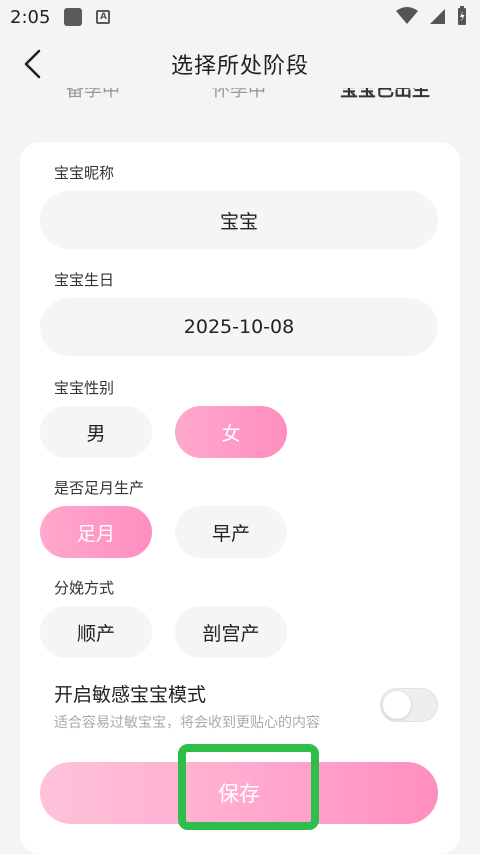 The image size is (480, 854). I want to click on toggle-knob, so click(397, 705).